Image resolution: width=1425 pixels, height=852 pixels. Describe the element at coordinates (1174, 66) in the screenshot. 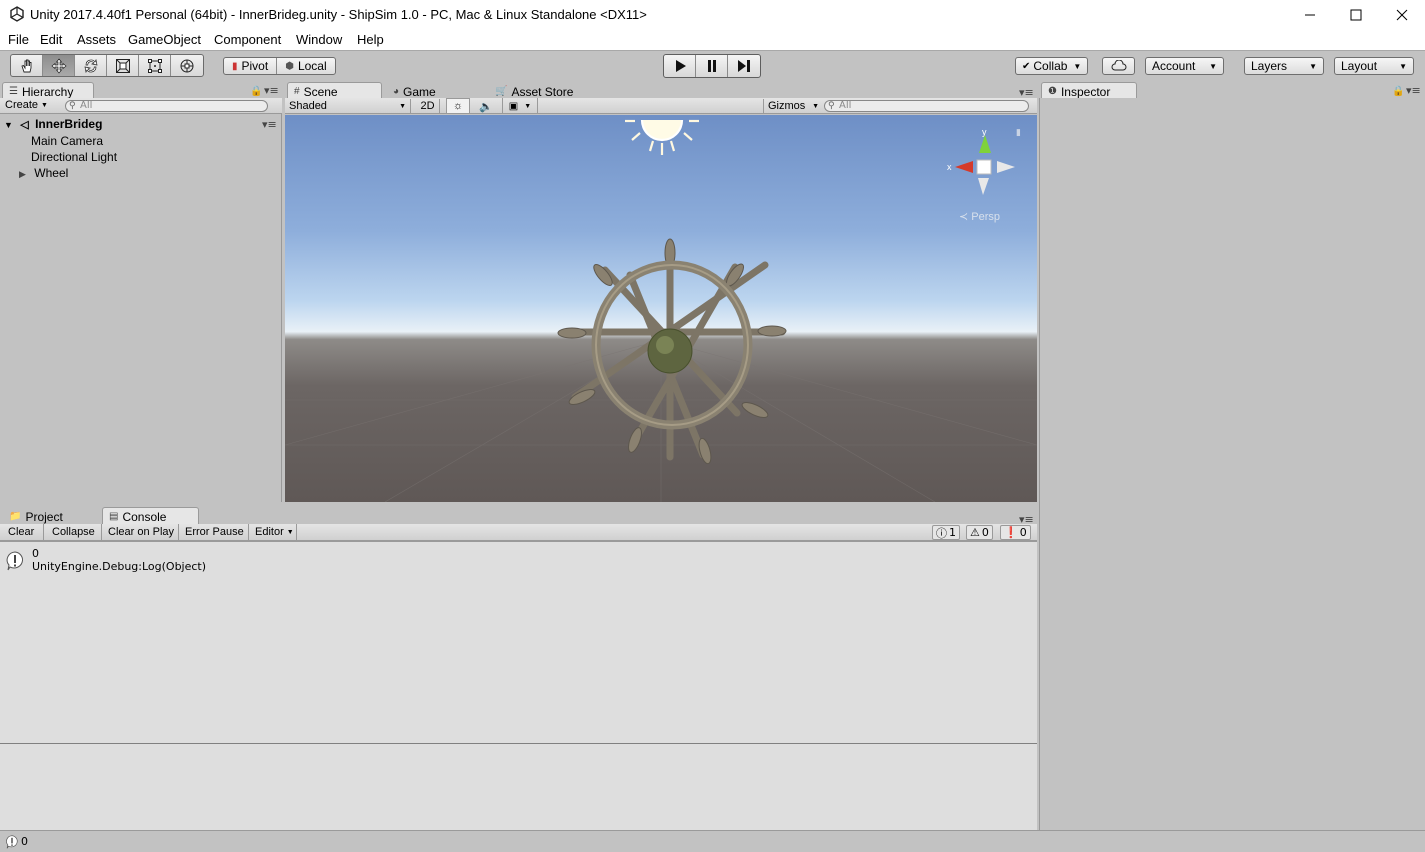

I see `account-label: Account` at that location.